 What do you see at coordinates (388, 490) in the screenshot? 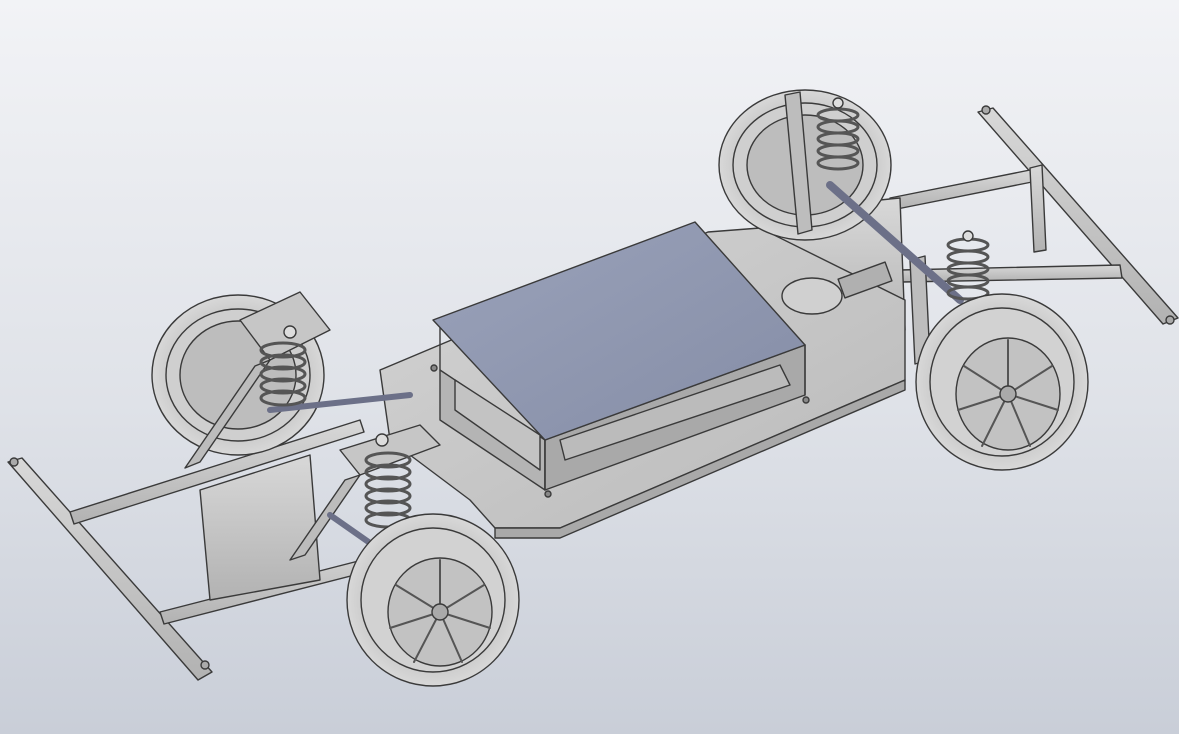
I see `front-right-coil-spring` at bounding box center [388, 490].